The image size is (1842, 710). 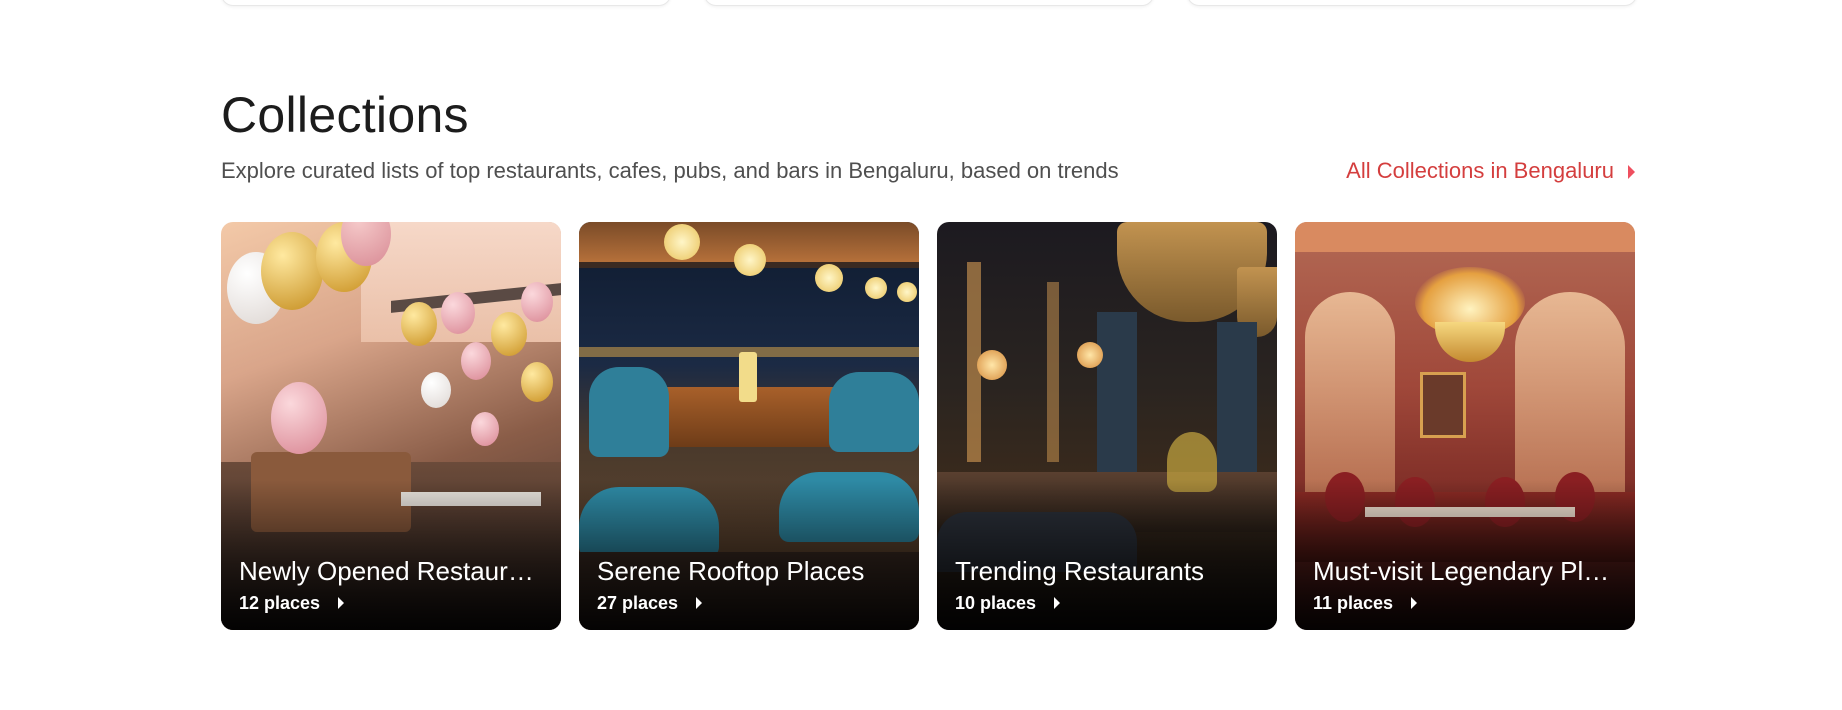 I want to click on card-count-label: 27 places, so click(x=638, y=603).